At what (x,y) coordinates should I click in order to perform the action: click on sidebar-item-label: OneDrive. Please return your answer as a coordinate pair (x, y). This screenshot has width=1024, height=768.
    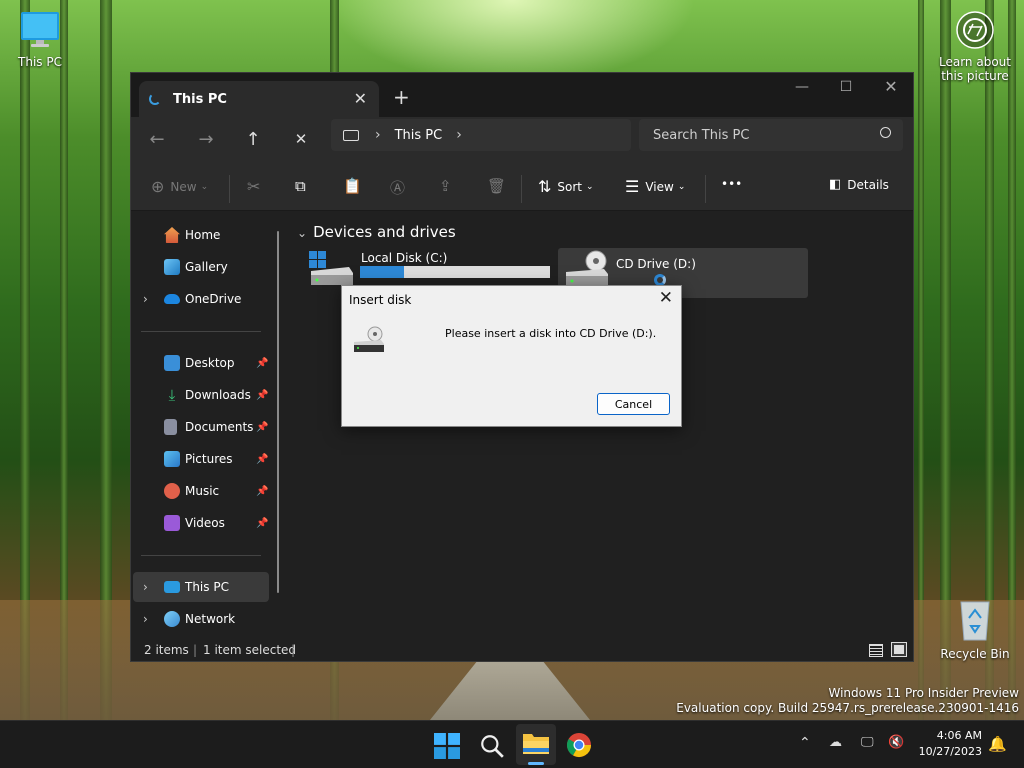
    Looking at the image, I should click on (213, 299).